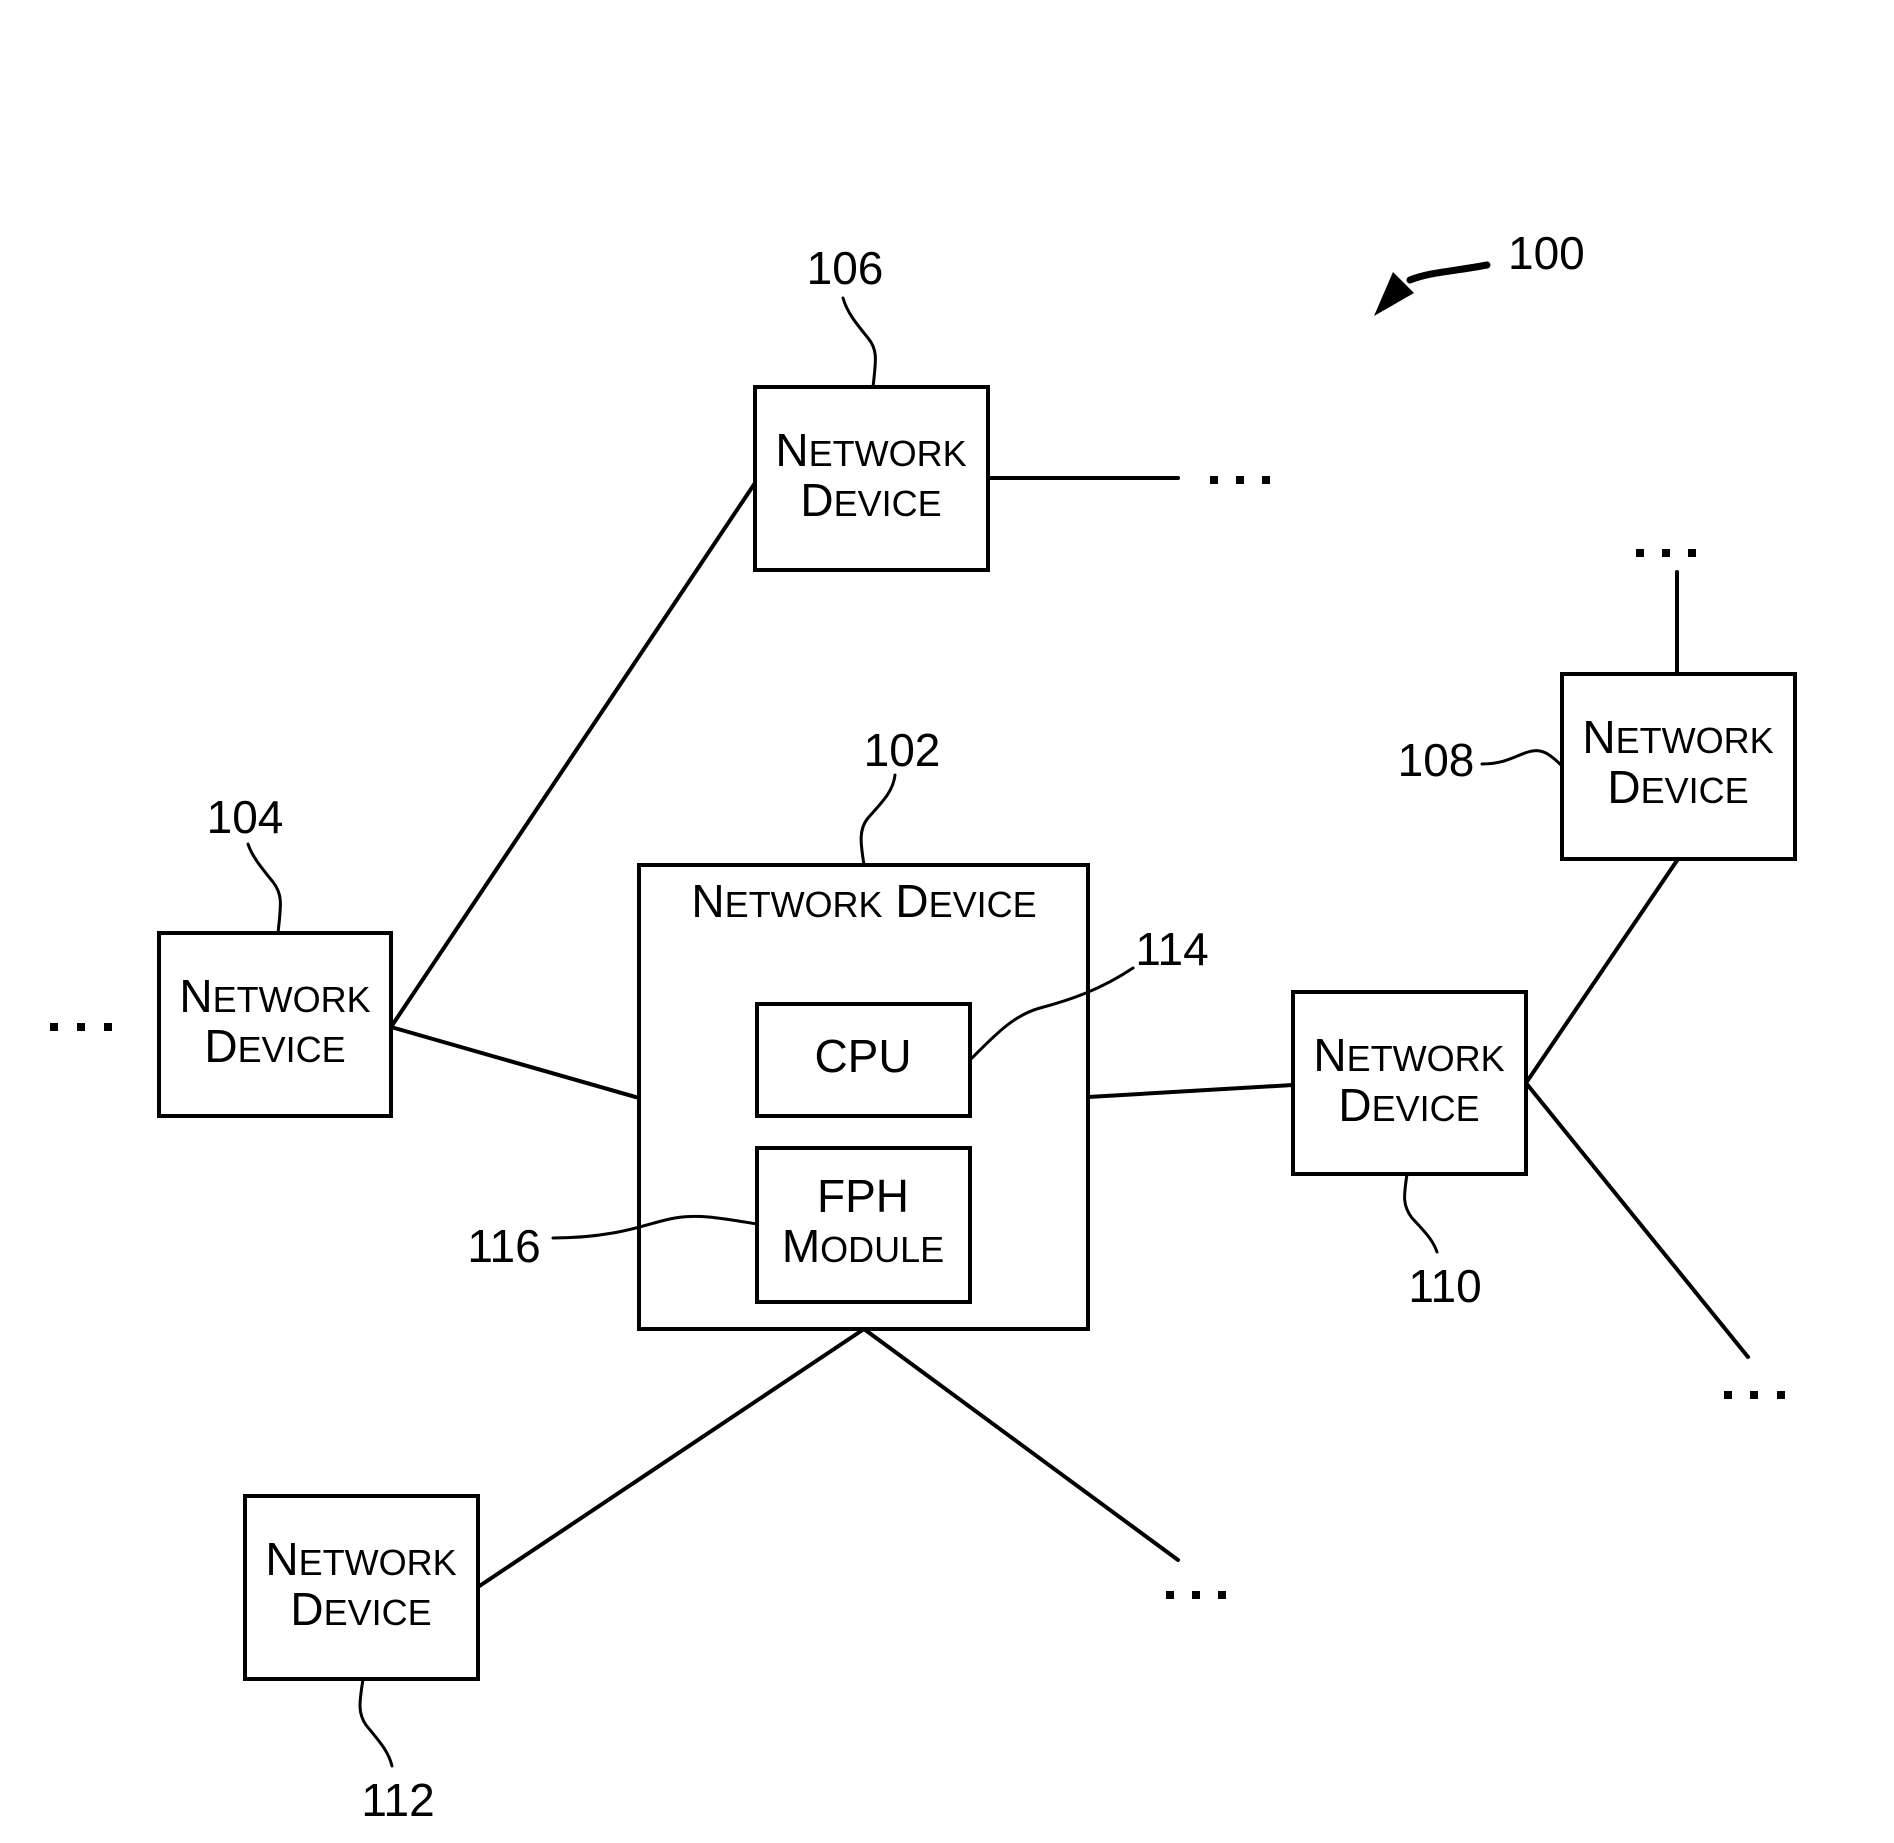 The width and height of the screenshot is (1894, 1843). Describe the element at coordinates (245, 817) in the screenshot. I see `reference-label-104: 104` at that location.